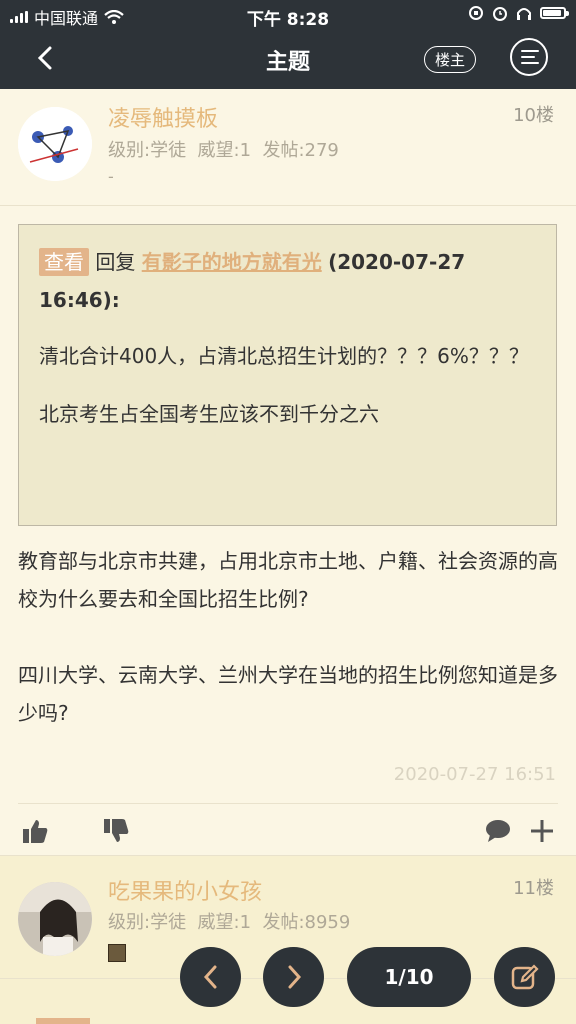 The width and height of the screenshot is (576, 1024). What do you see at coordinates (111, 176) in the screenshot?
I see `signature: -` at bounding box center [111, 176].